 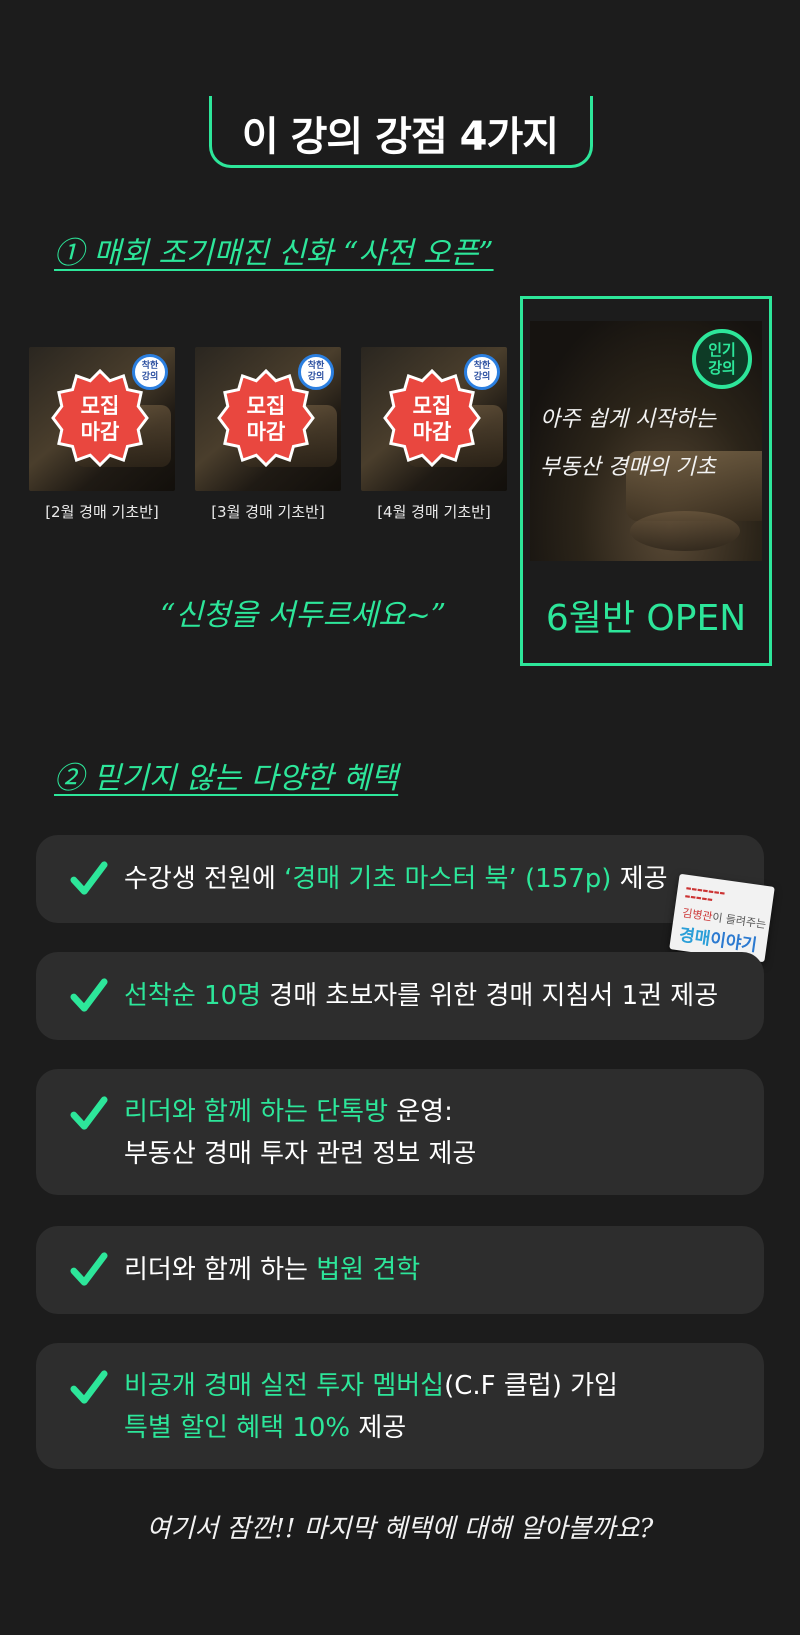 What do you see at coordinates (400, 1529) in the screenshot?
I see `teaser-text: 여기서 잠깐!! 마지막 혜택에 대해 알아볼까요?` at bounding box center [400, 1529].